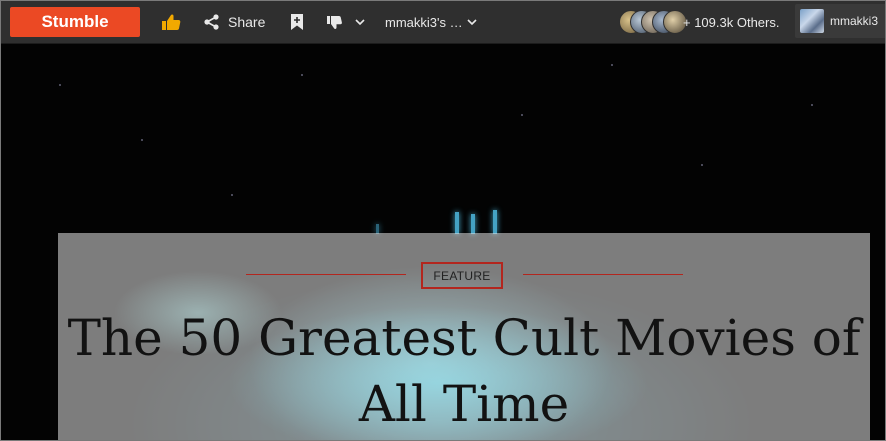 The height and width of the screenshot is (441, 886). I want to click on dislike-button, so click(334, 22).